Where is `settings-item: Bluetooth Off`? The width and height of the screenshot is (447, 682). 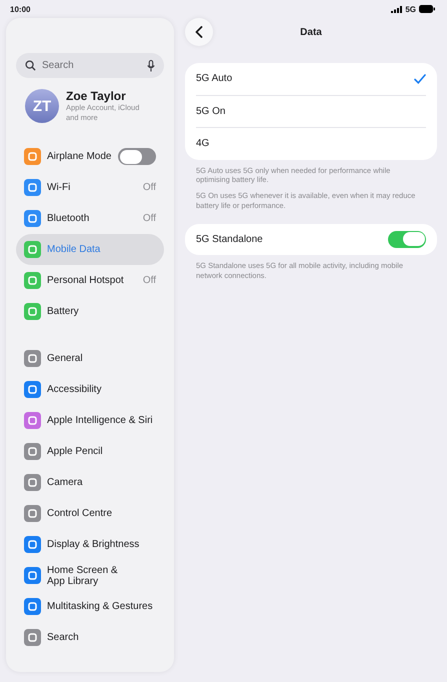
settings-item: Bluetooth Off is located at coordinates (90, 218).